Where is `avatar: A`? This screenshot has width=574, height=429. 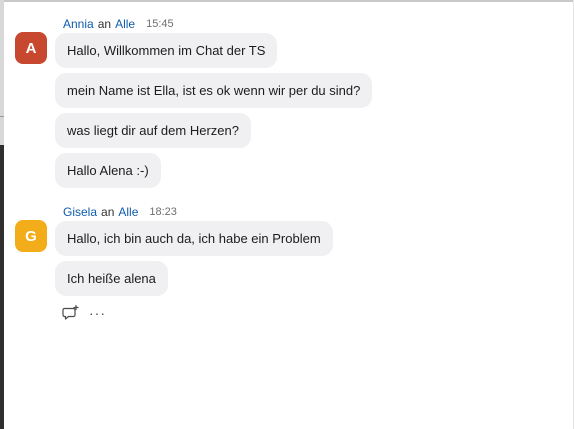 avatar: A is located at coordinates (31, 48).